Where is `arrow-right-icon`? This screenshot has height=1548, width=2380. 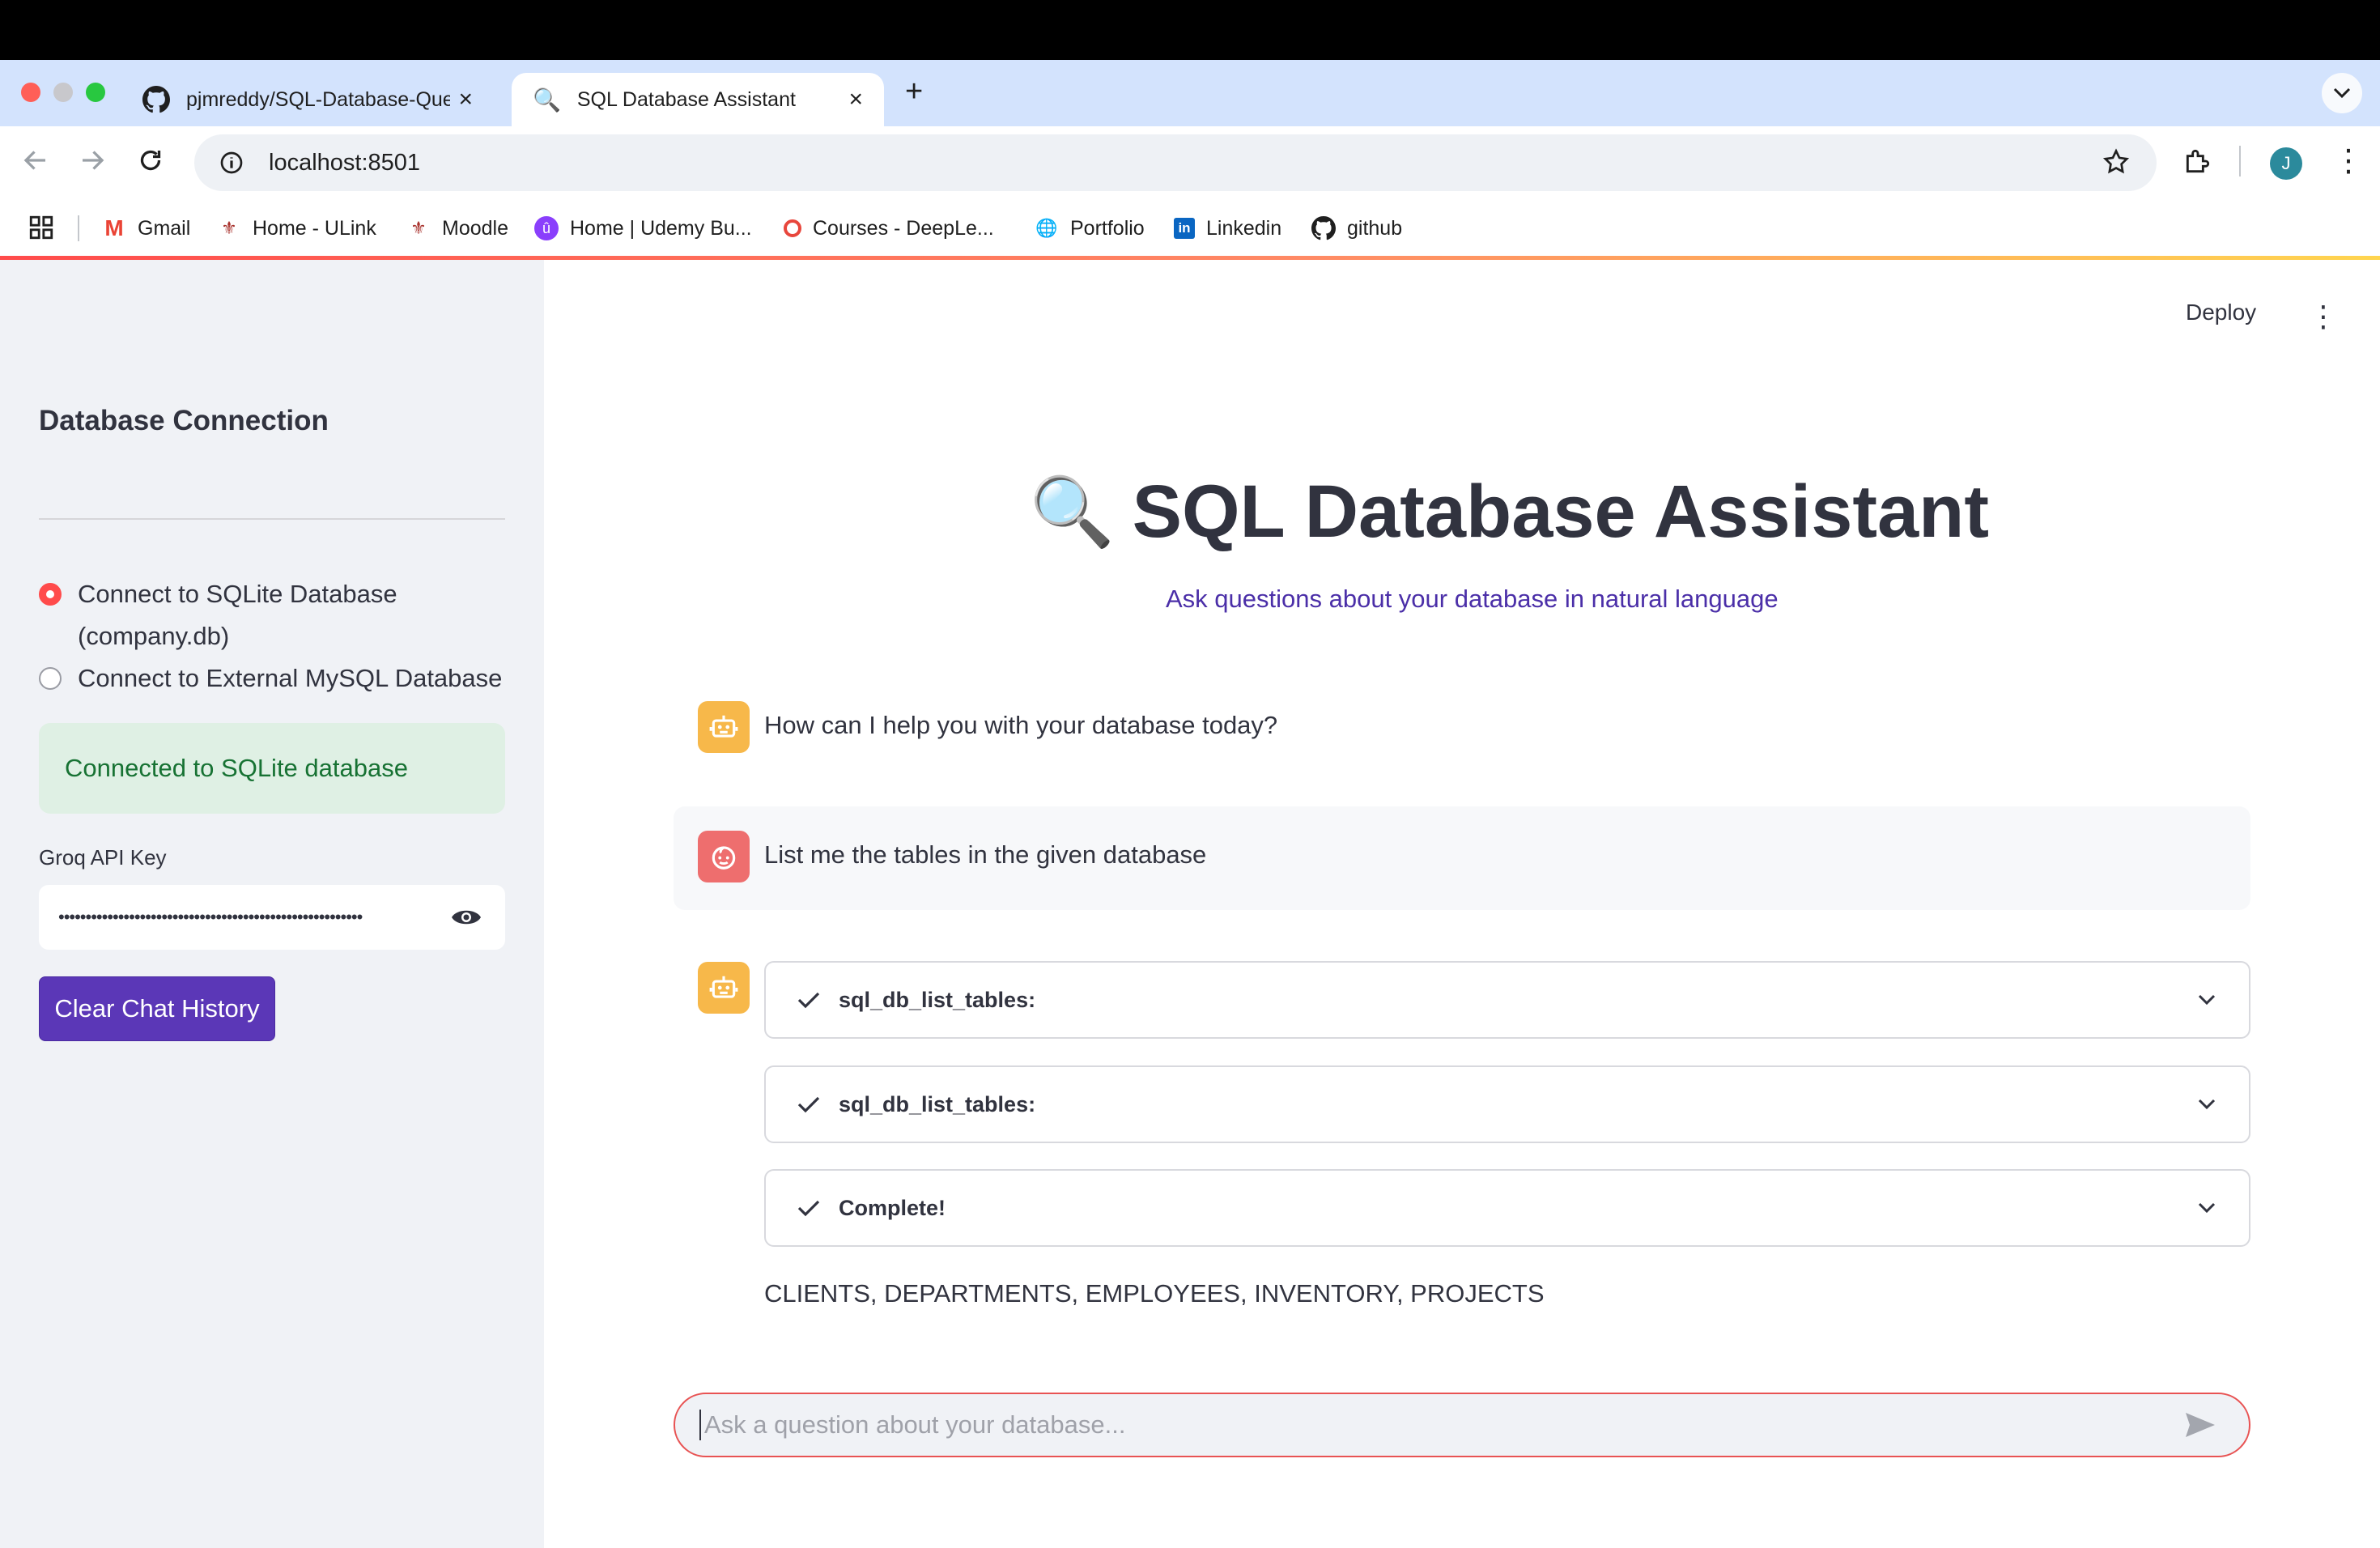
arrow-right-icon is located at coordinates (93, 160).